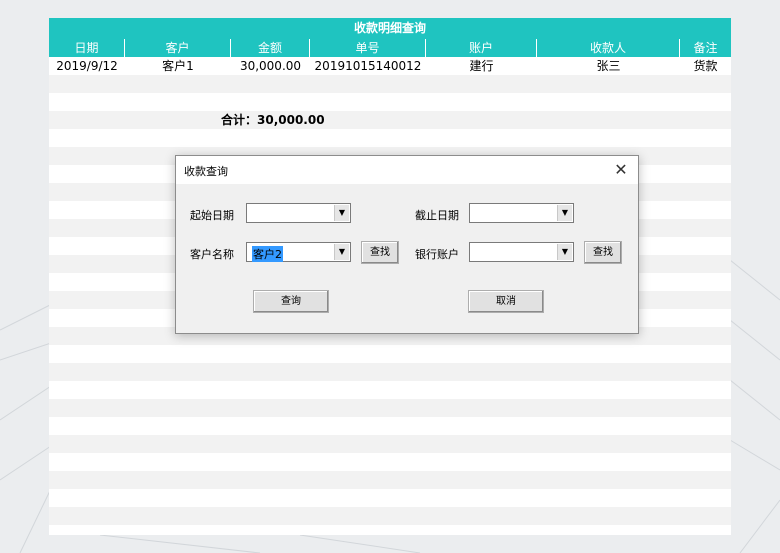 This screenshot has width=780, height=553. What do you see at coordinates (705, 66) in the screenshot?
I see `cell-note: 货款` at bounding box center [705, 66].